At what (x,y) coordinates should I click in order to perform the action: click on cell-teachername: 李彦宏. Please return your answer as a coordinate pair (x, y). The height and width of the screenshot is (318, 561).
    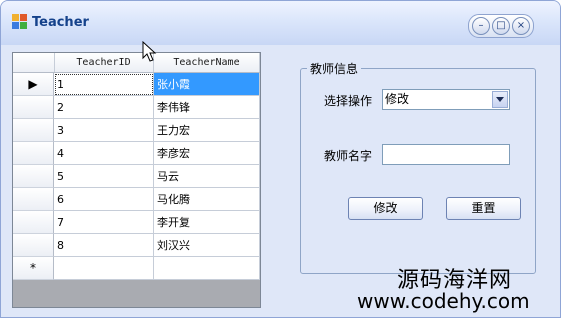
    Looking at the image, I should click on (207, 153).